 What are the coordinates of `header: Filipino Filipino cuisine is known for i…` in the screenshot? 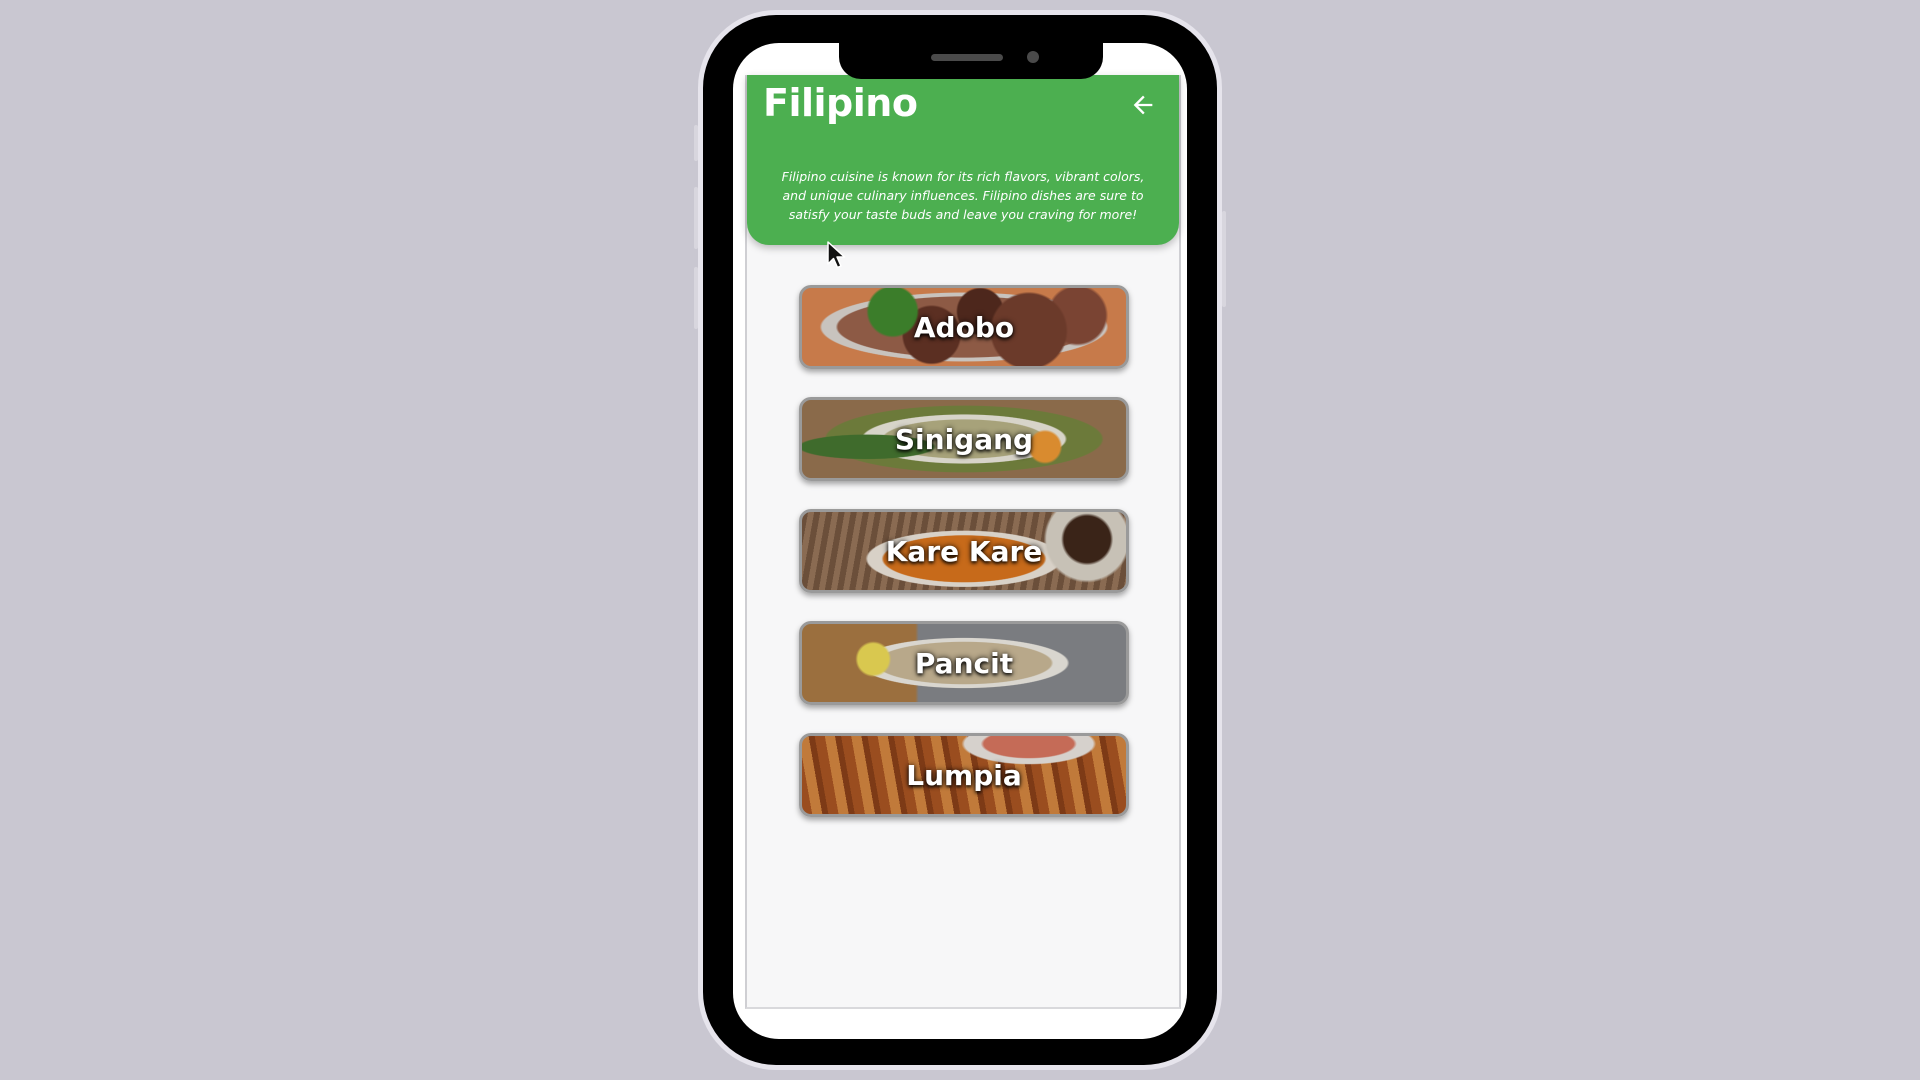 It's located at (963, 160).